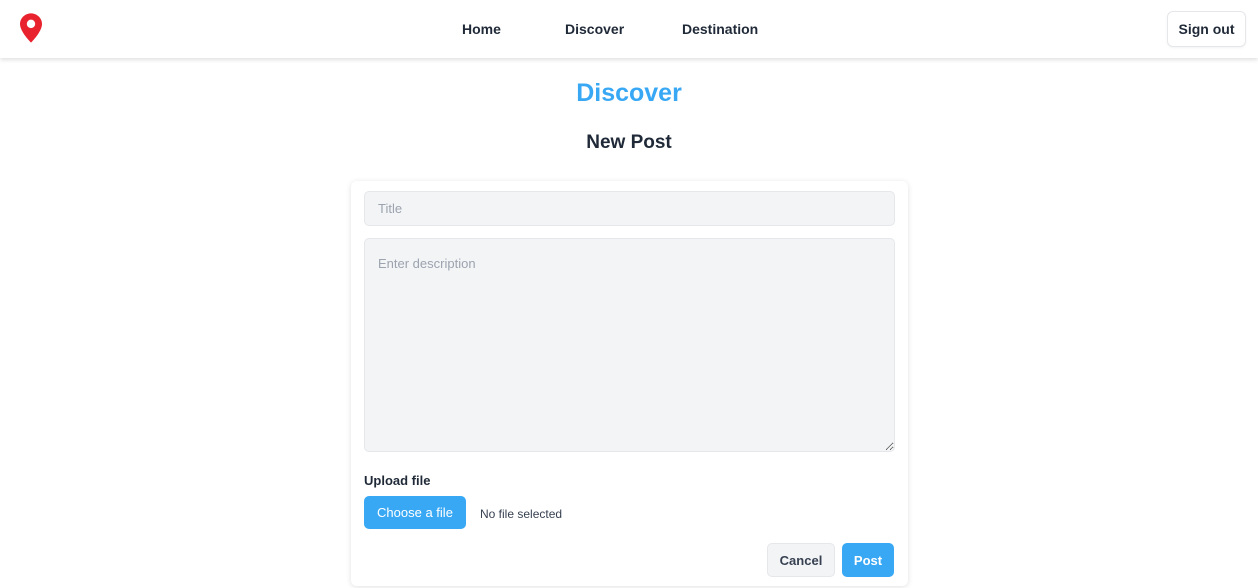 Image resolution: width=1258 pixels, height=588 pixels. I want to click on sign-out-button: Sign out, so click(1206, 29).